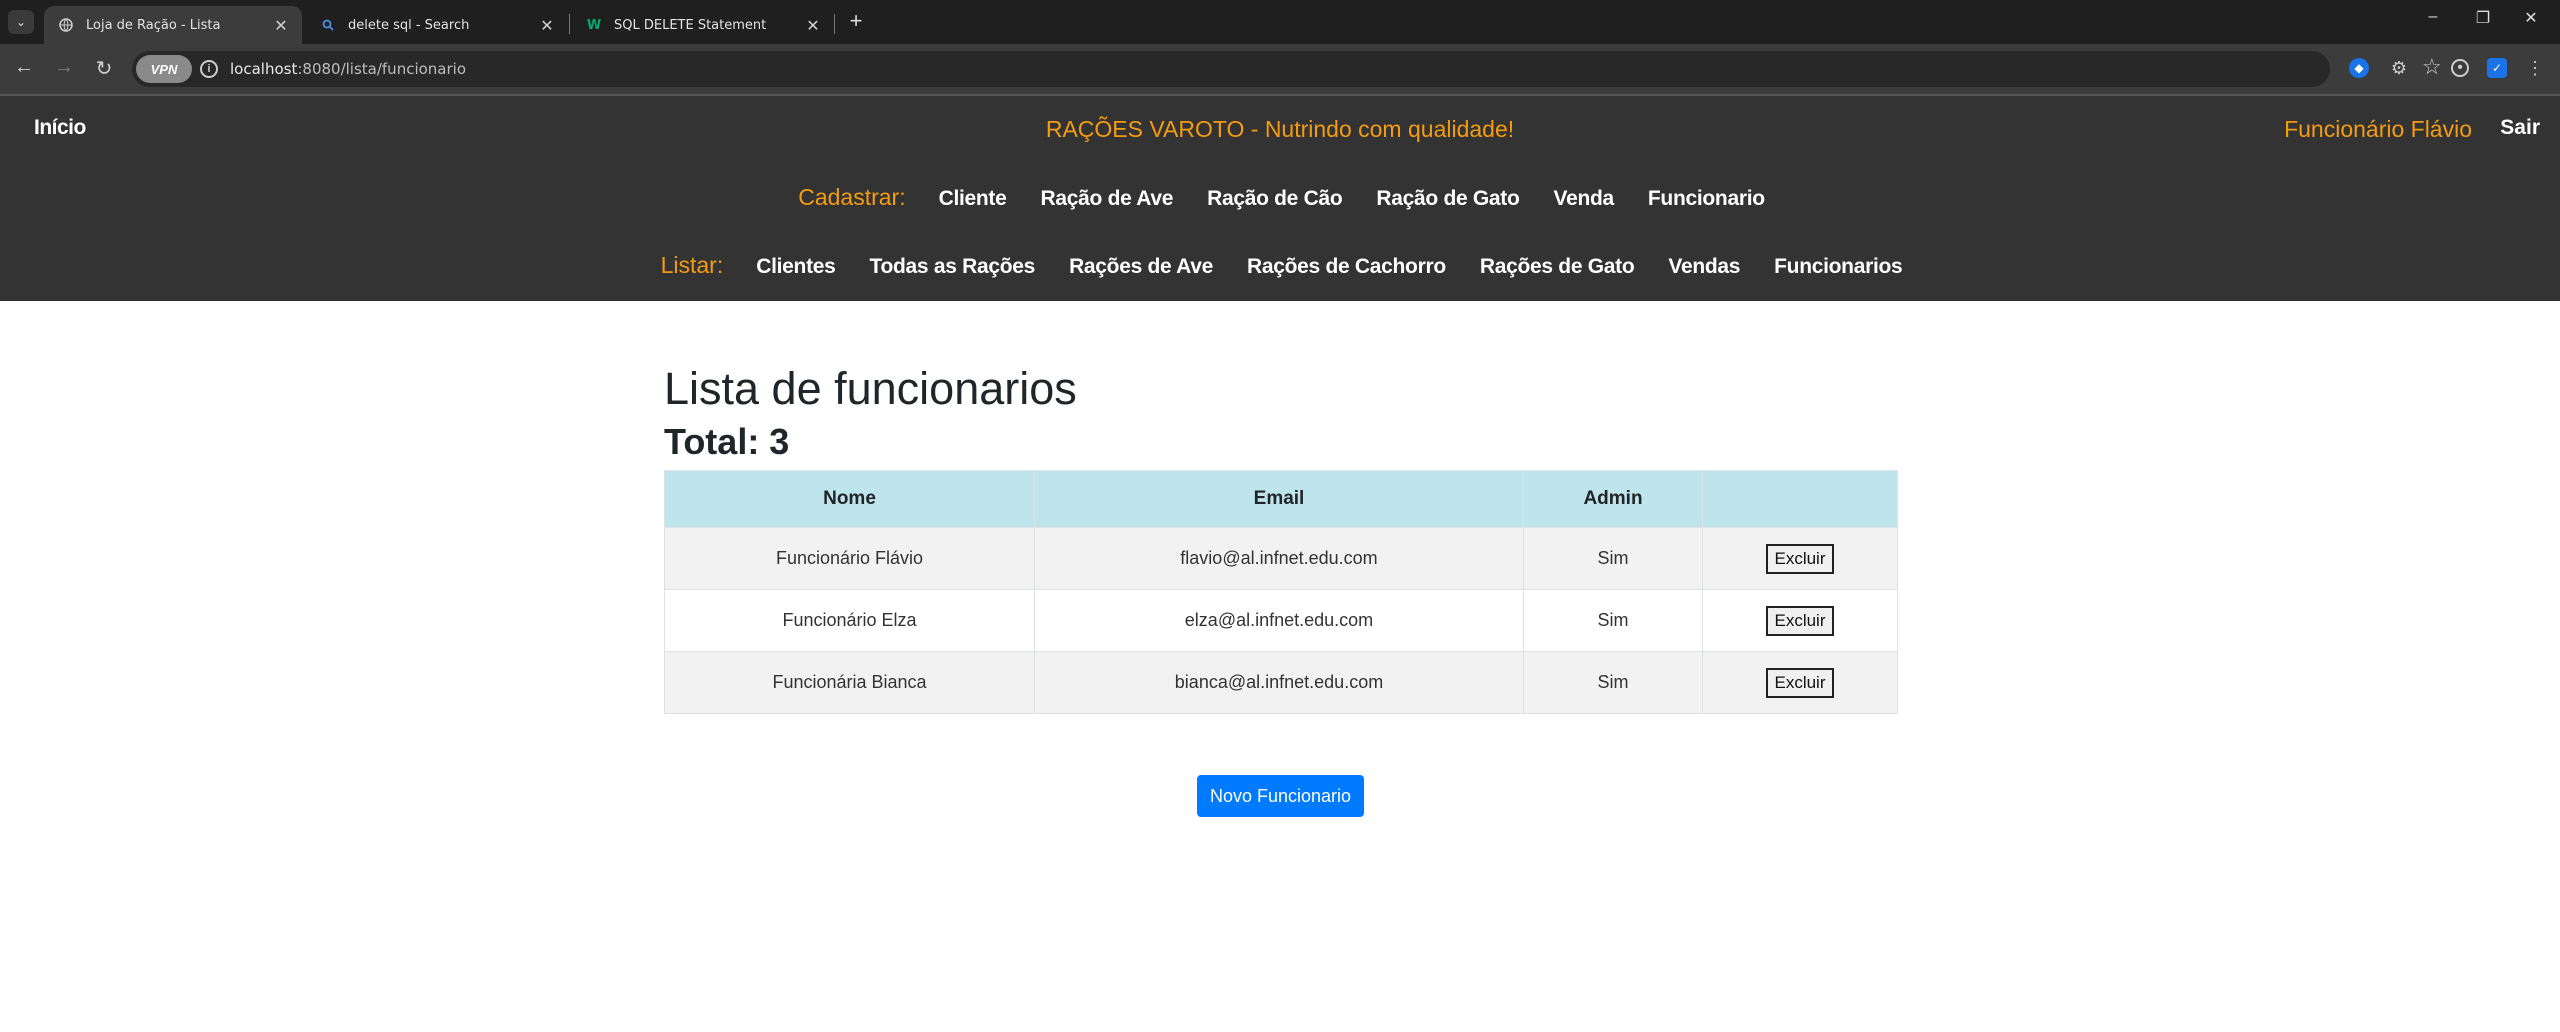 Image resolution: width=2560 pixels, height=1032 pixels. I want to click on list-clientes-link: Clientes, so click(796, 267).